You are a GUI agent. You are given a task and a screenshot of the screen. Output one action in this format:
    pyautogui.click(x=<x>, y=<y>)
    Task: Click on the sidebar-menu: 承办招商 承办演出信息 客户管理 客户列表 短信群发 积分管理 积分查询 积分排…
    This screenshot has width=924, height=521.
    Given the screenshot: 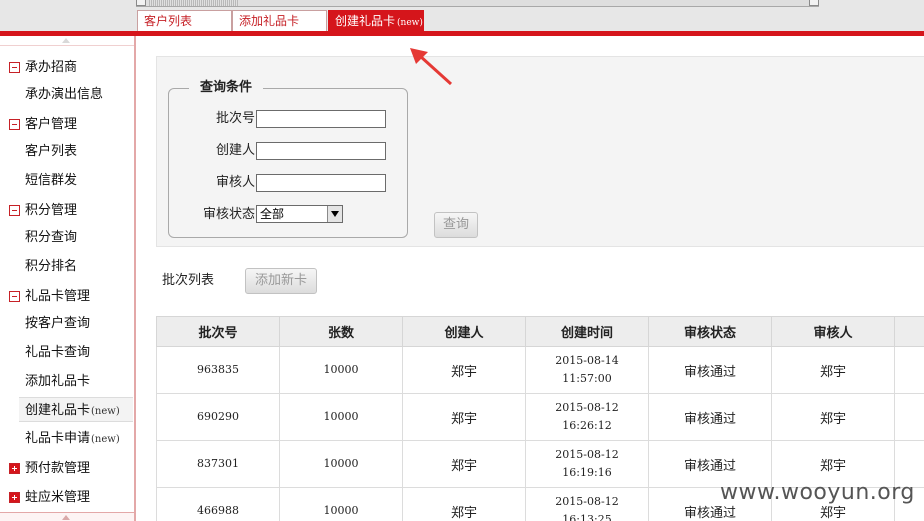 What is the action you would take?
    pyautogui.click(x=68, y=278)
    